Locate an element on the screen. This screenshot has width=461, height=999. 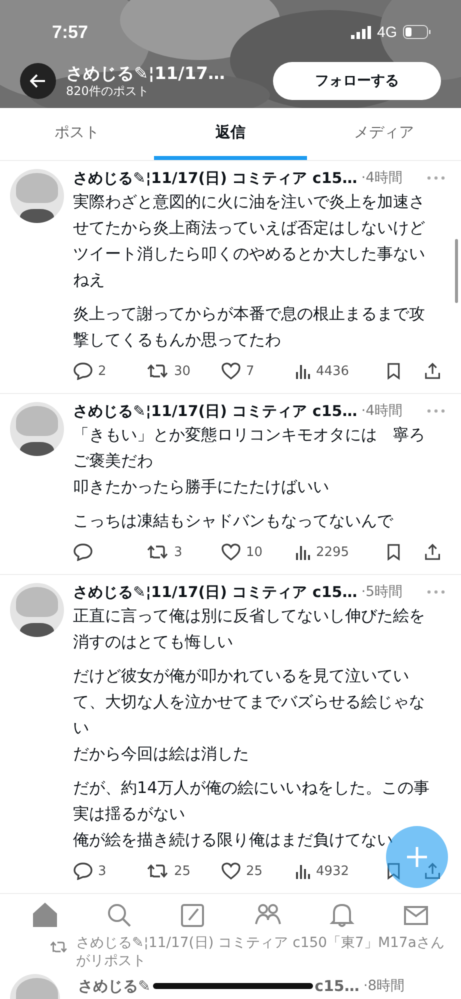
post-text: 炎上って謝ってからが本番で息の根止まるまで攻撃してくるもんか思ってたわ is located at coordinates (249, 327).